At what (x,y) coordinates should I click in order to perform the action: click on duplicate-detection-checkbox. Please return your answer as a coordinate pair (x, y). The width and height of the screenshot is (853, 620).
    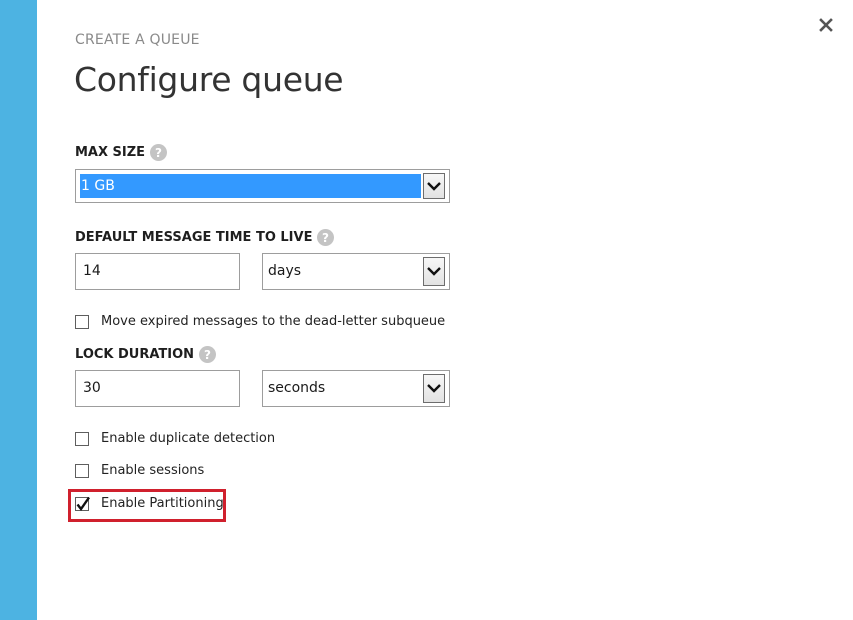
    Looking at the image, I should click on (82, 438).